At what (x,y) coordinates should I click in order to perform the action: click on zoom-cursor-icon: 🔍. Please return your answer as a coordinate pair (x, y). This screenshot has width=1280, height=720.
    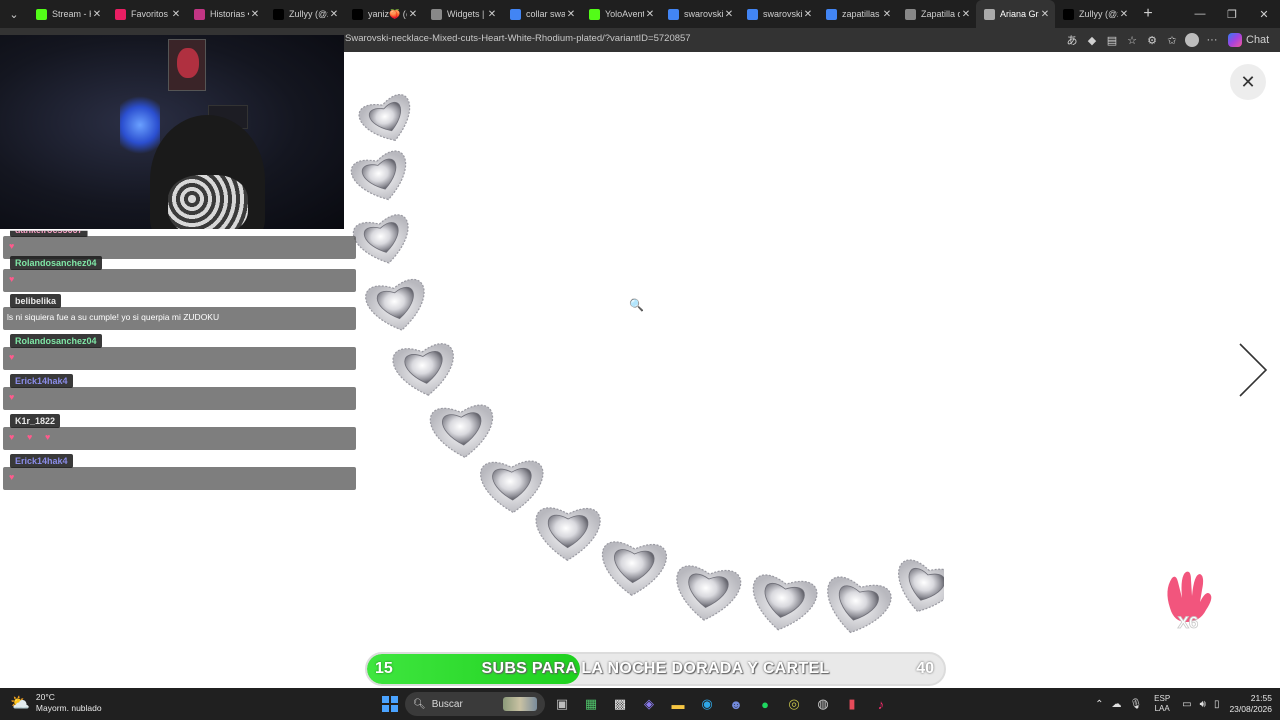
    Looking at the image, I should click on (636, 305).